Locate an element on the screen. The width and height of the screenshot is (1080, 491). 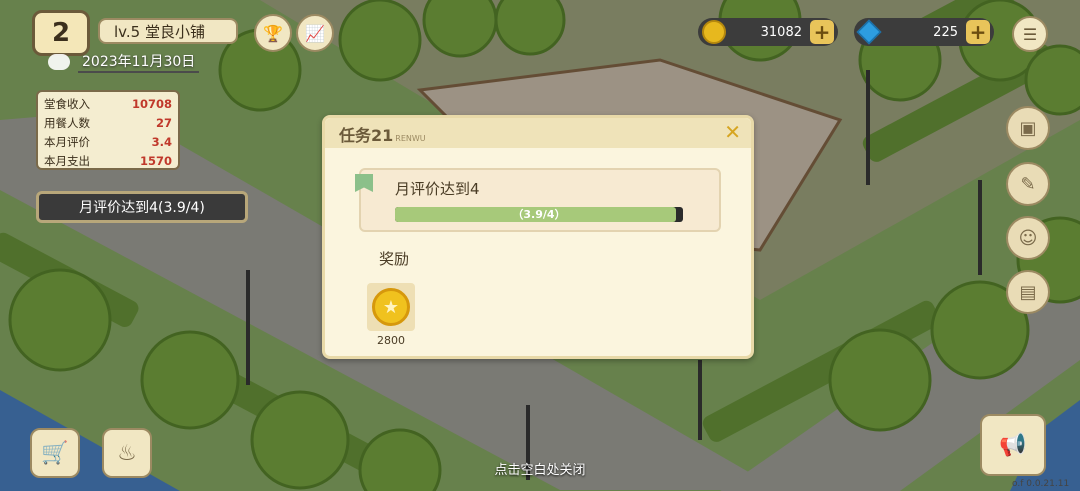
weather-cloud-icon is located at coordinates (59, 62).